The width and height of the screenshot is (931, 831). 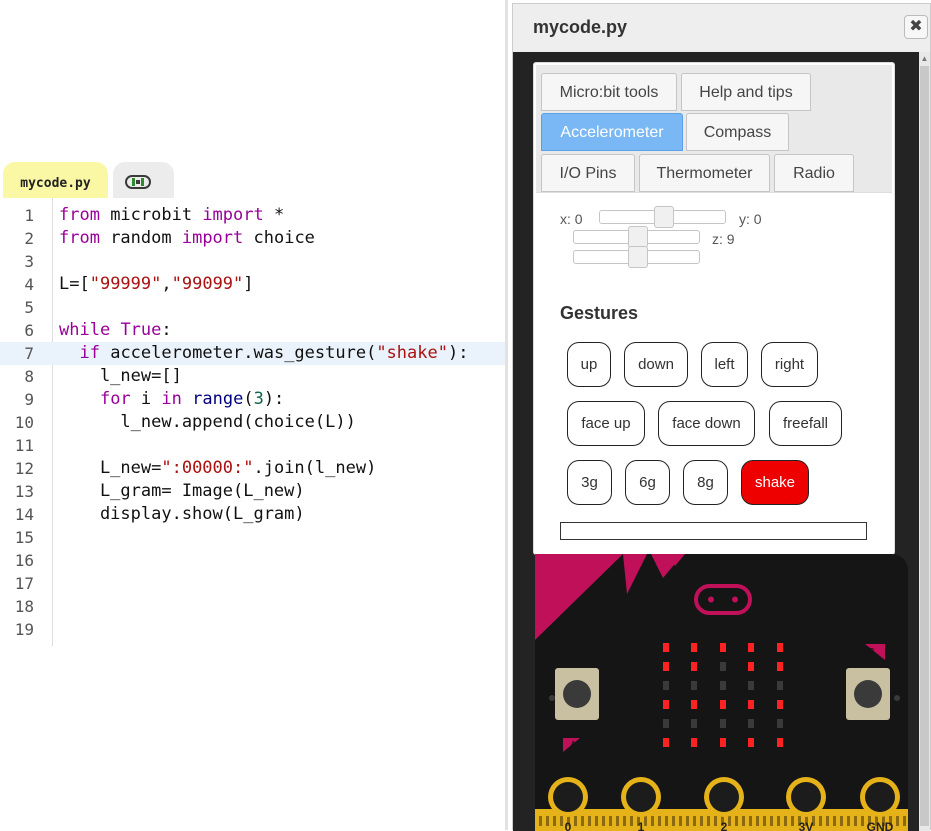 What do you see at coordinates (656, 364) in the screenshot?
I see `gesture-down-button: down` at bounding box center [656, 364].